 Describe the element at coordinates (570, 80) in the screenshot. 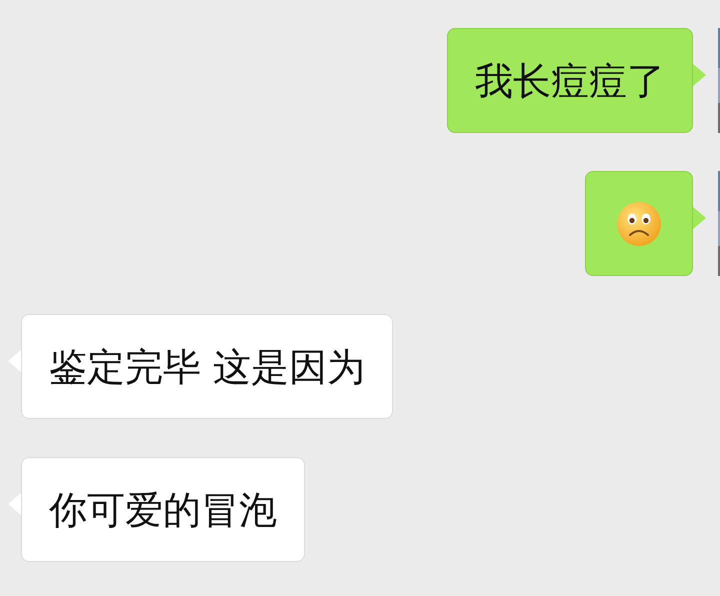

I see `message-bubble: 我长痘痘了` at that location.